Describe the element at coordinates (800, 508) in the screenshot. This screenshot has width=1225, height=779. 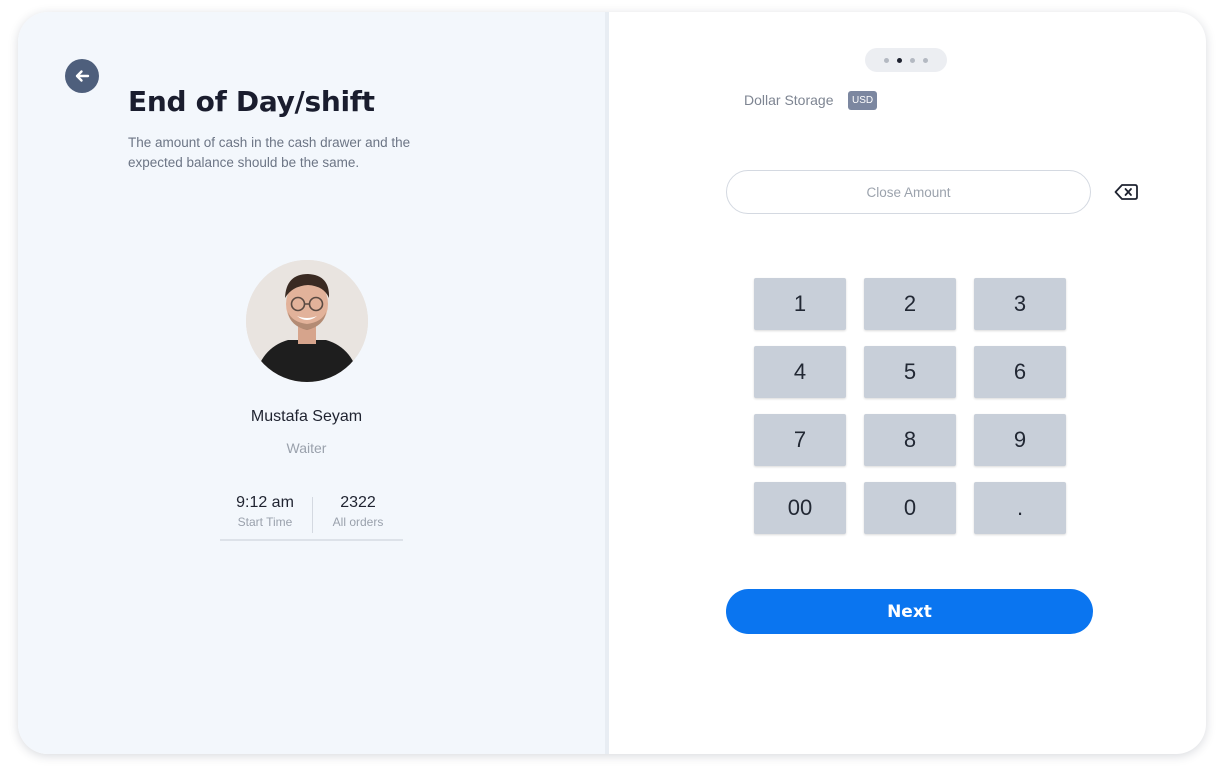
I see `key-00: 00` at that location.